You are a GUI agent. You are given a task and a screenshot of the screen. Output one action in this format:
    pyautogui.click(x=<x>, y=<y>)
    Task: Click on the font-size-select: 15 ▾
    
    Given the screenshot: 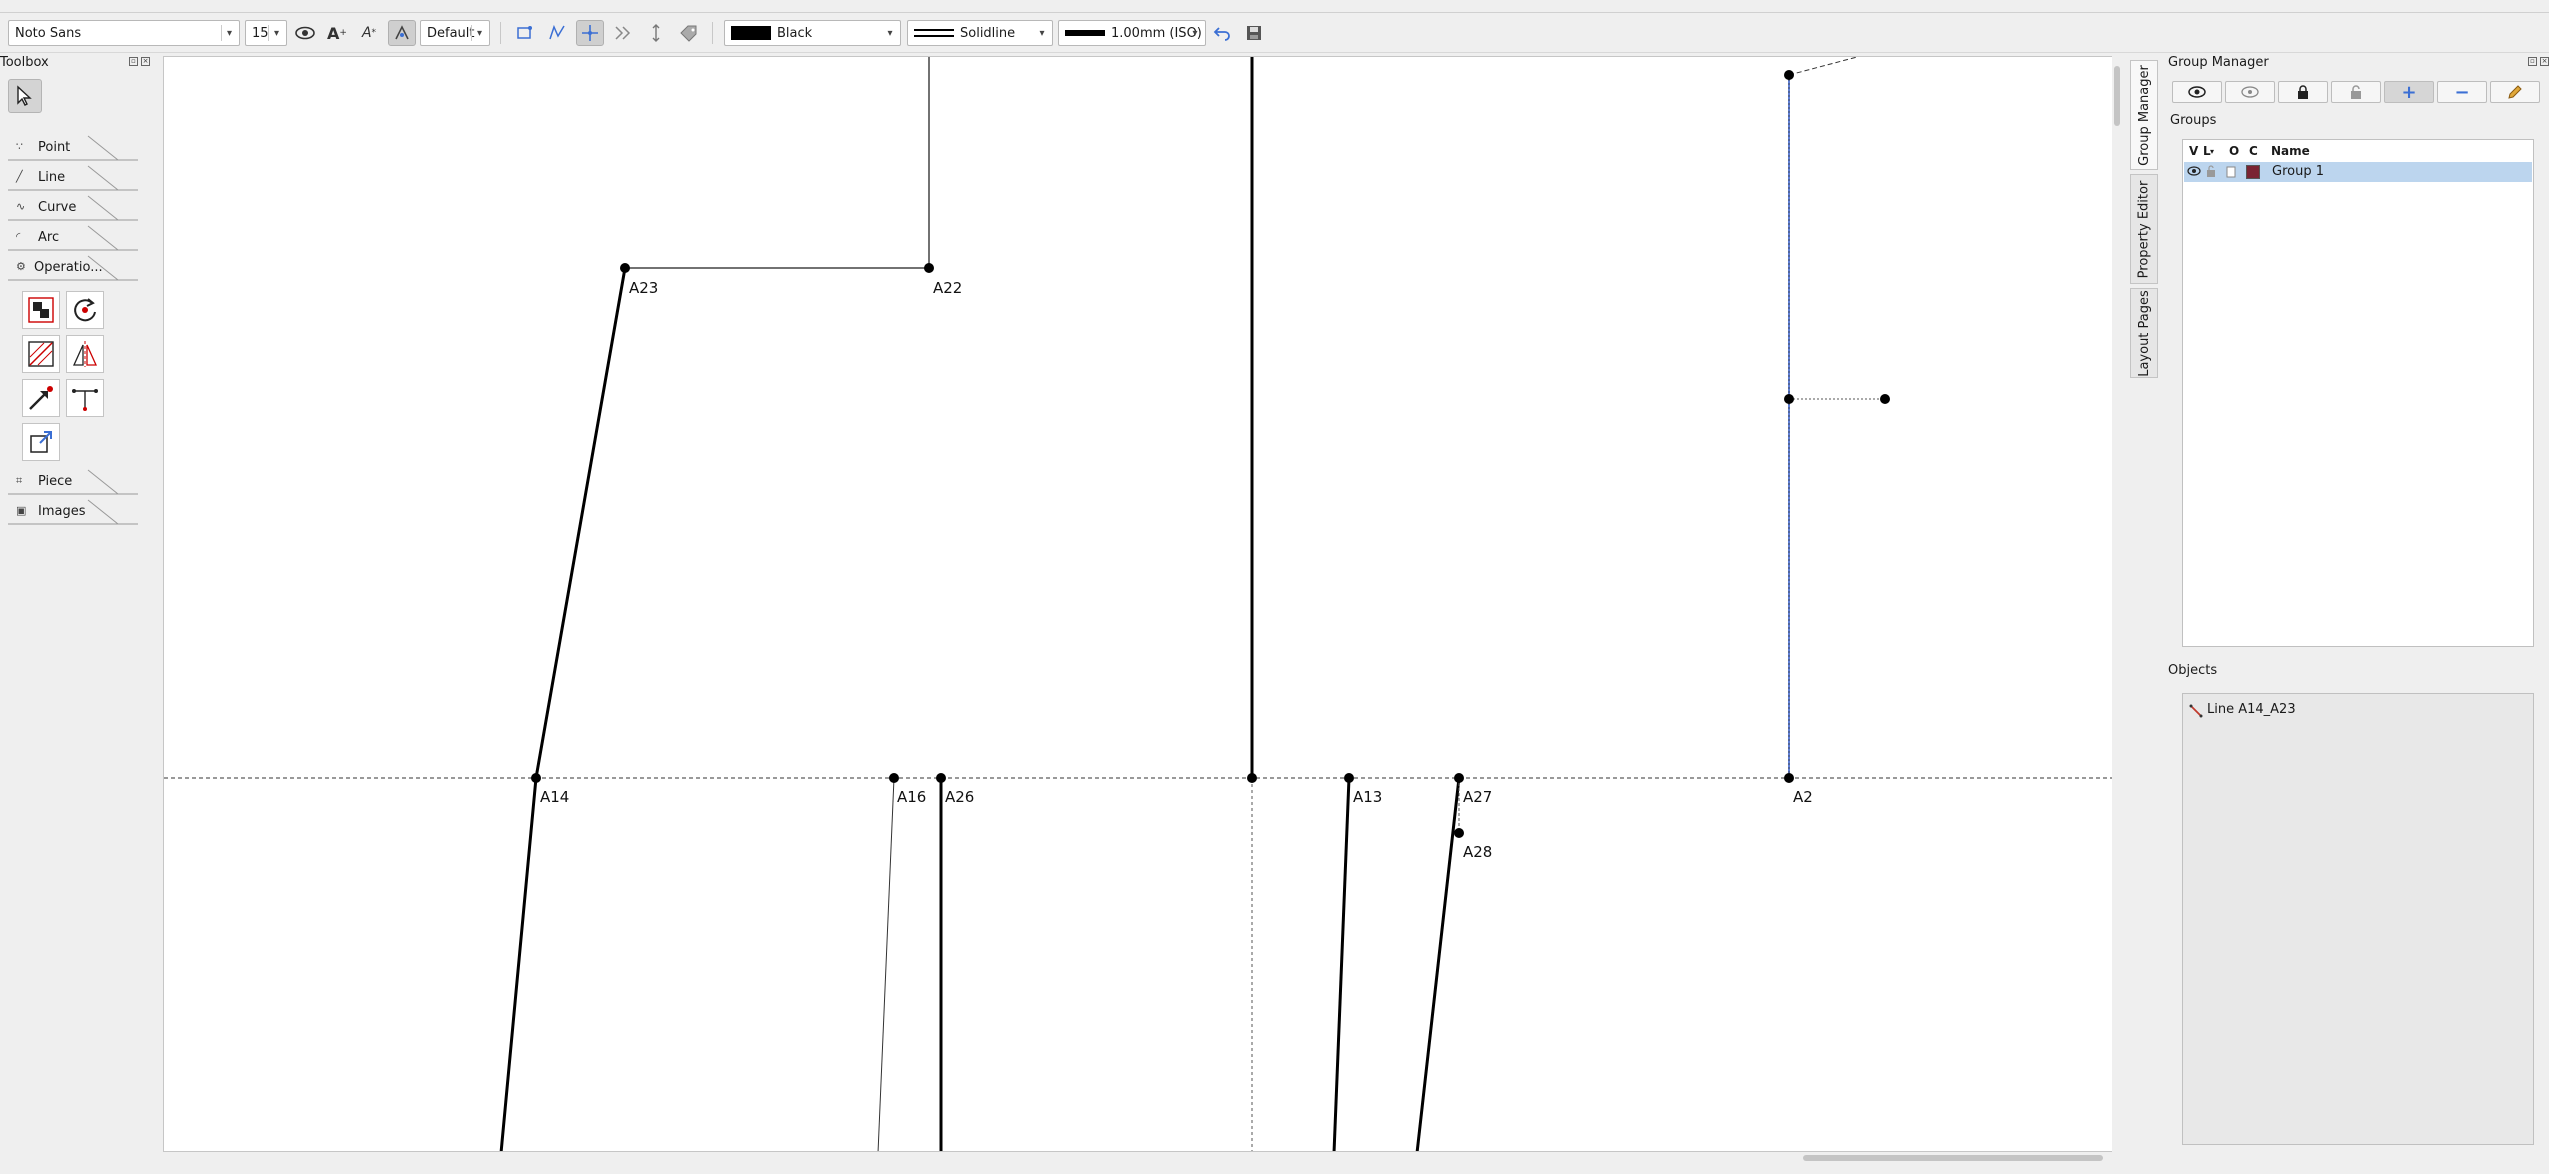 What is the action you would take?
    pyautogui.click(x=266, y=33)
    